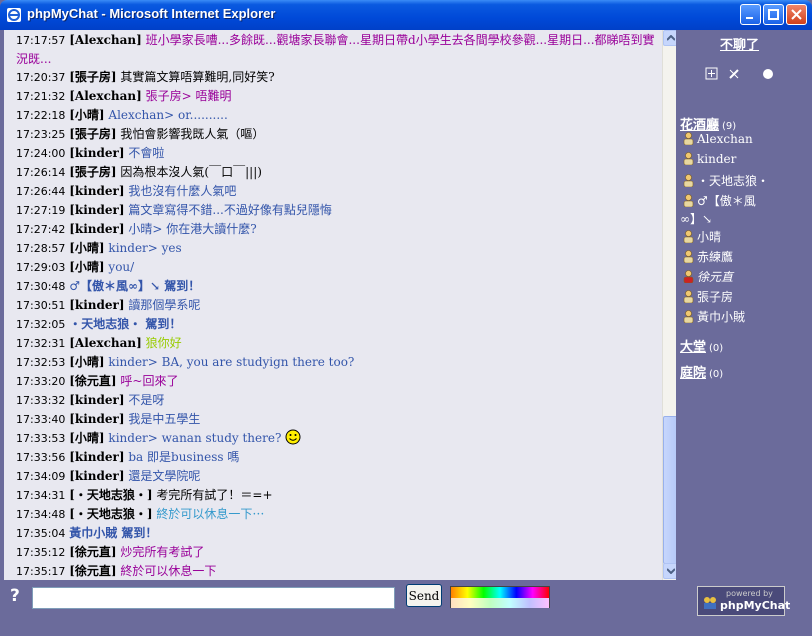 The image size is (812, 636). What do you see at coordinates (711, 73) in the screenshot?
I see `plus-box-icon` at bounding box center [711, 73].